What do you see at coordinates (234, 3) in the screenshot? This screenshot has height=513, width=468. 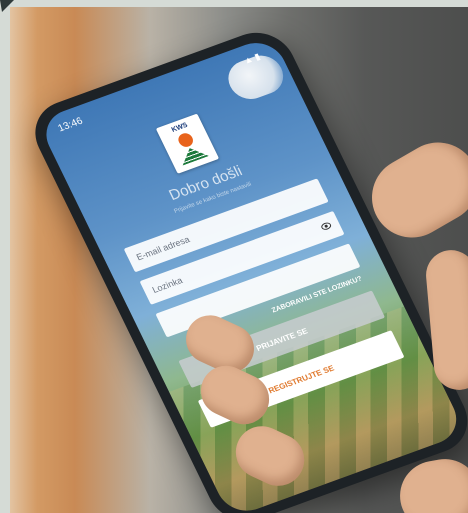 I see `frame-top-edge` at bounding box center [234, 3].